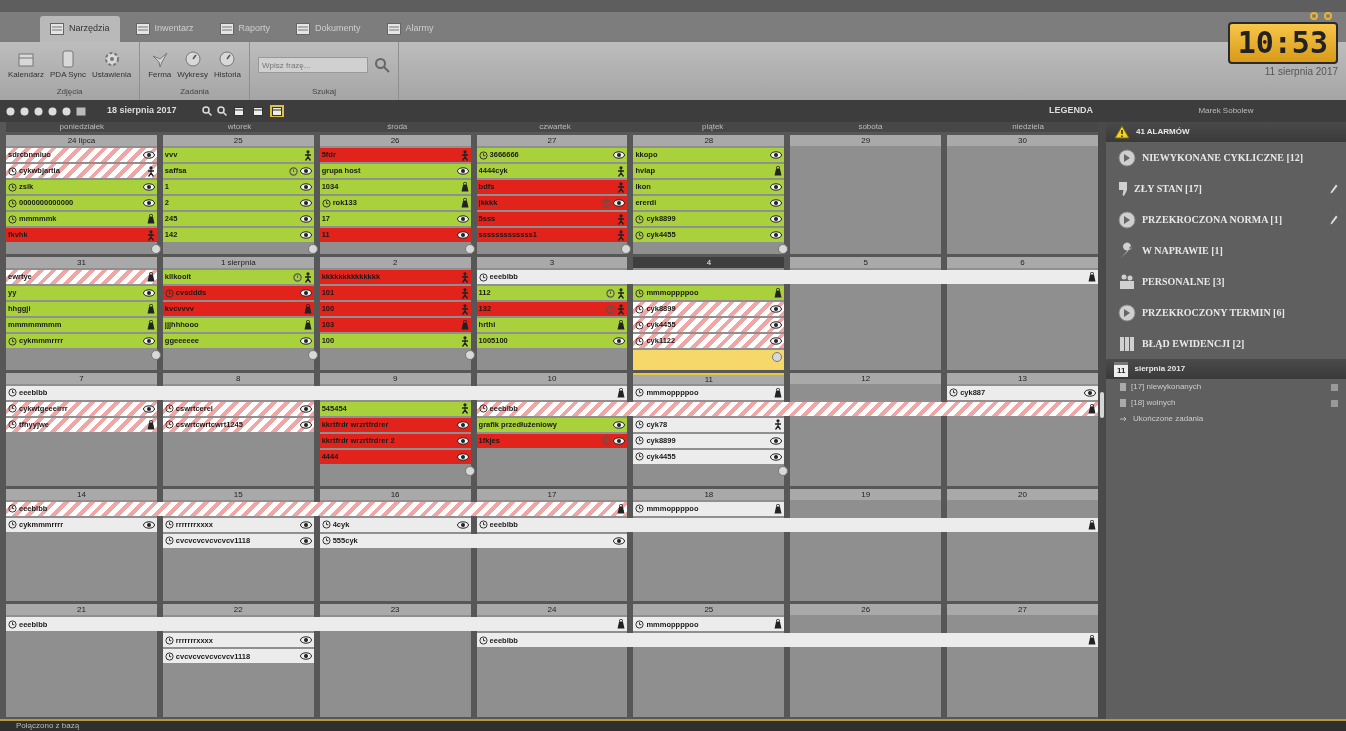 The width and height of the screenshot is (1346, 731). I want to click on day-number: 6, so click(1022, 262).